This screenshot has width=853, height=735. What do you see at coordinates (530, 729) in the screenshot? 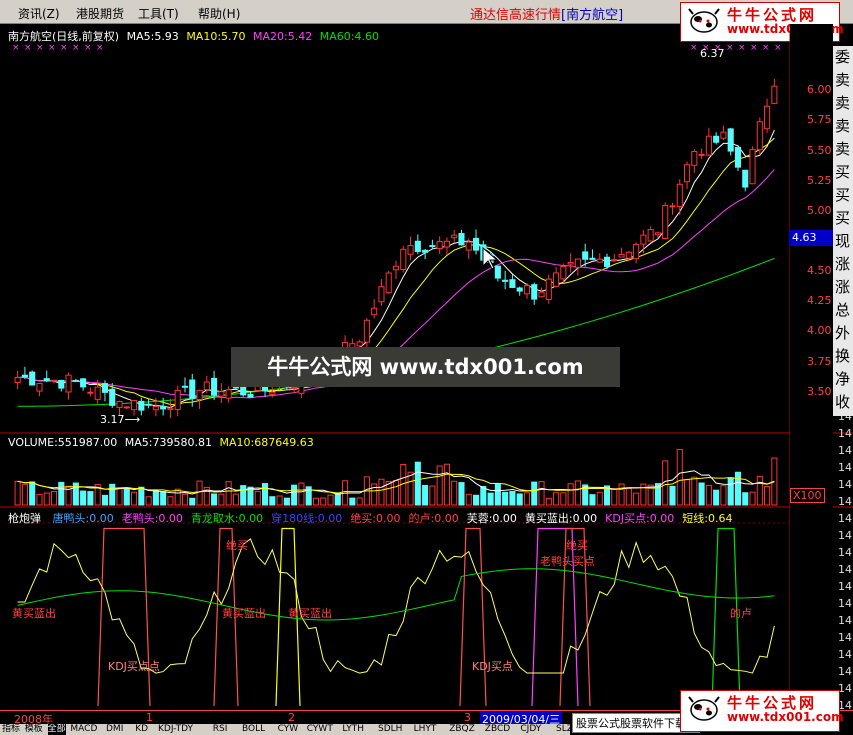
I see `tab-17: CJDY` at bounding box center [530, 729].